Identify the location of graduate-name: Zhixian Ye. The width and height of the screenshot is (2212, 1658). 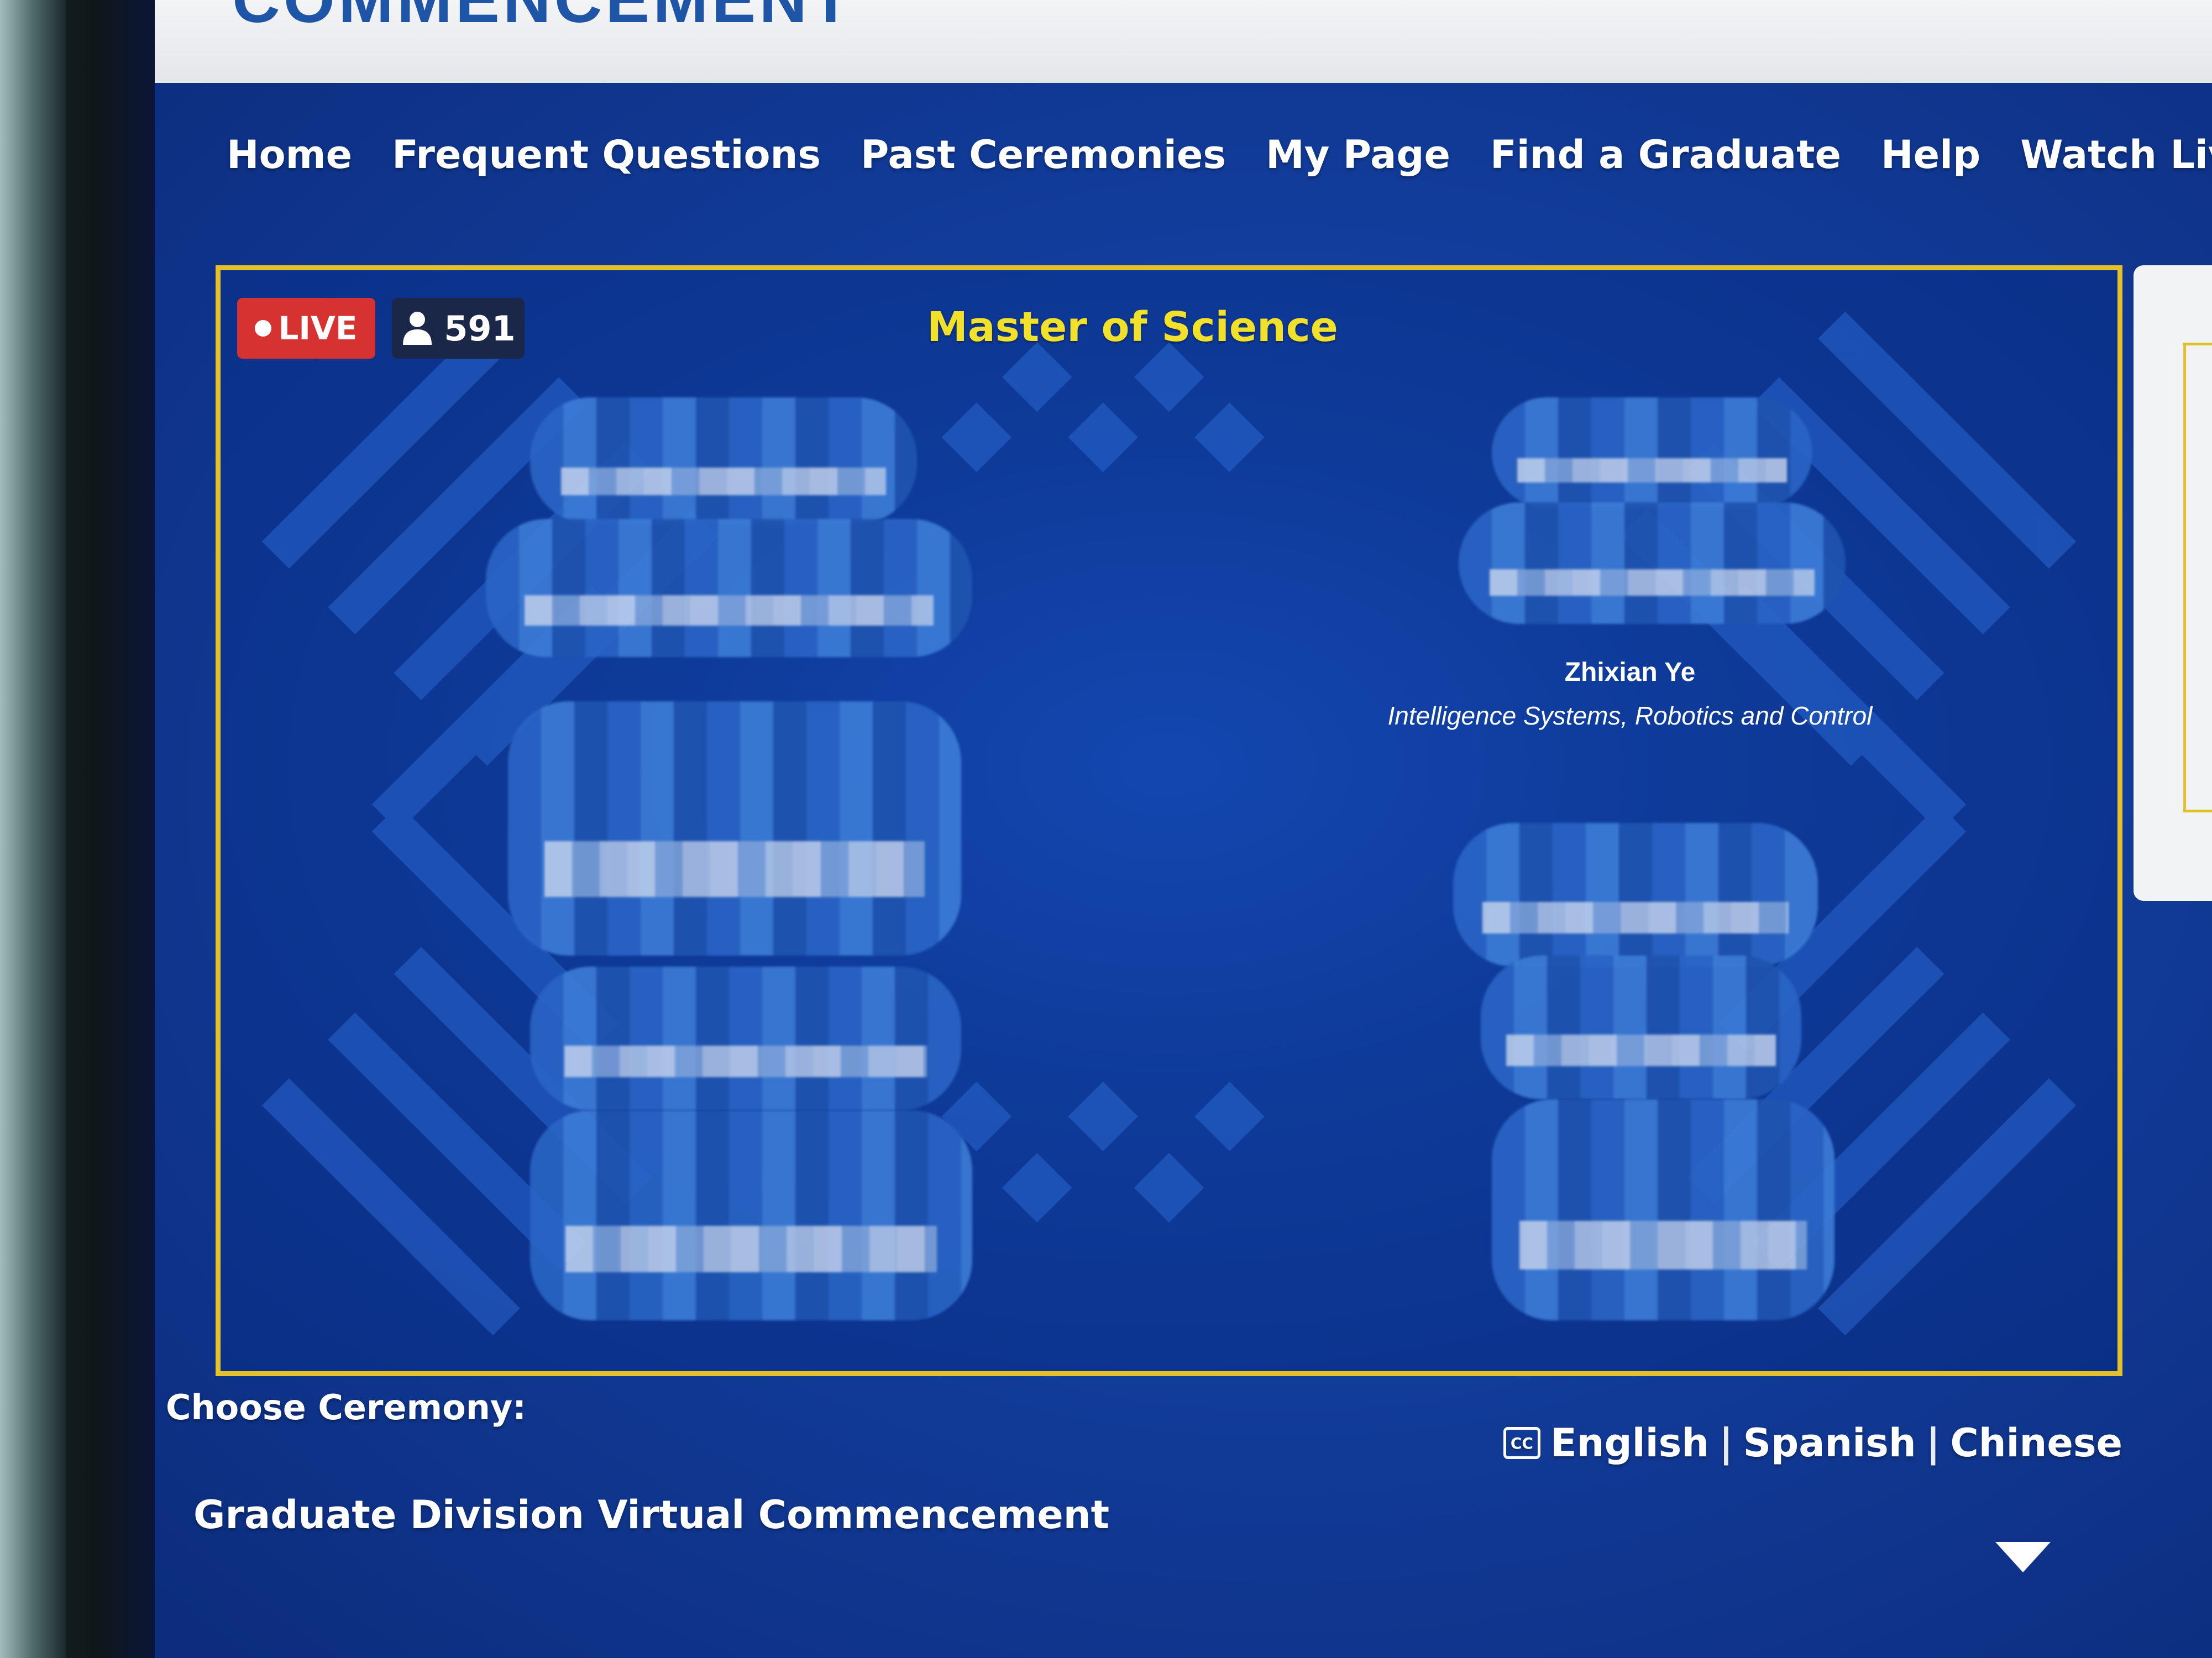
(1630, 672).